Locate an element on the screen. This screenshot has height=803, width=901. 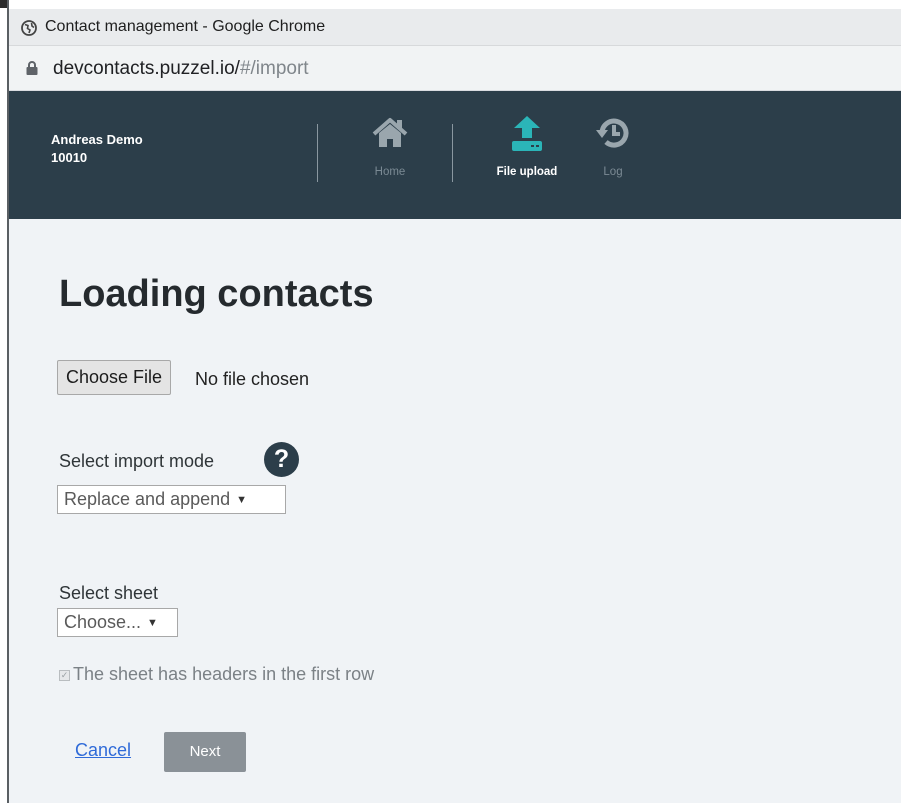
help-icon: ? is located at coordinates (281, 459).